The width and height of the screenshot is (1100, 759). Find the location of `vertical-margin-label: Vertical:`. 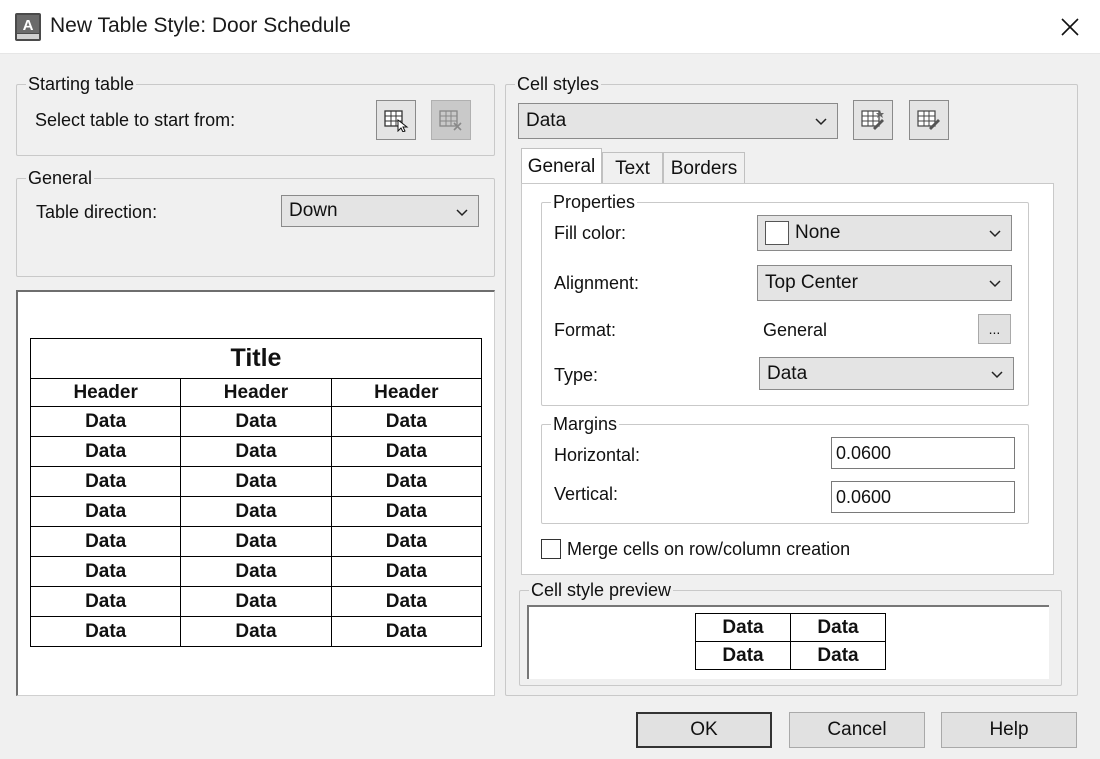

vertical-margin-label: Vertical: is located at coordinates (586, 494).